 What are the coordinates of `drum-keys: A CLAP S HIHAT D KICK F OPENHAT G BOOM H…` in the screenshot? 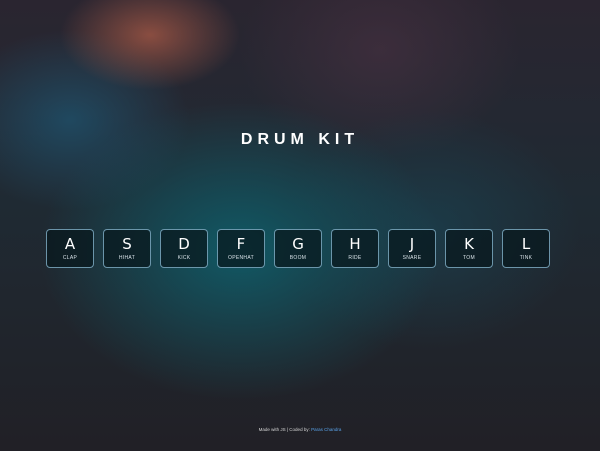 It's located at (298, 248).